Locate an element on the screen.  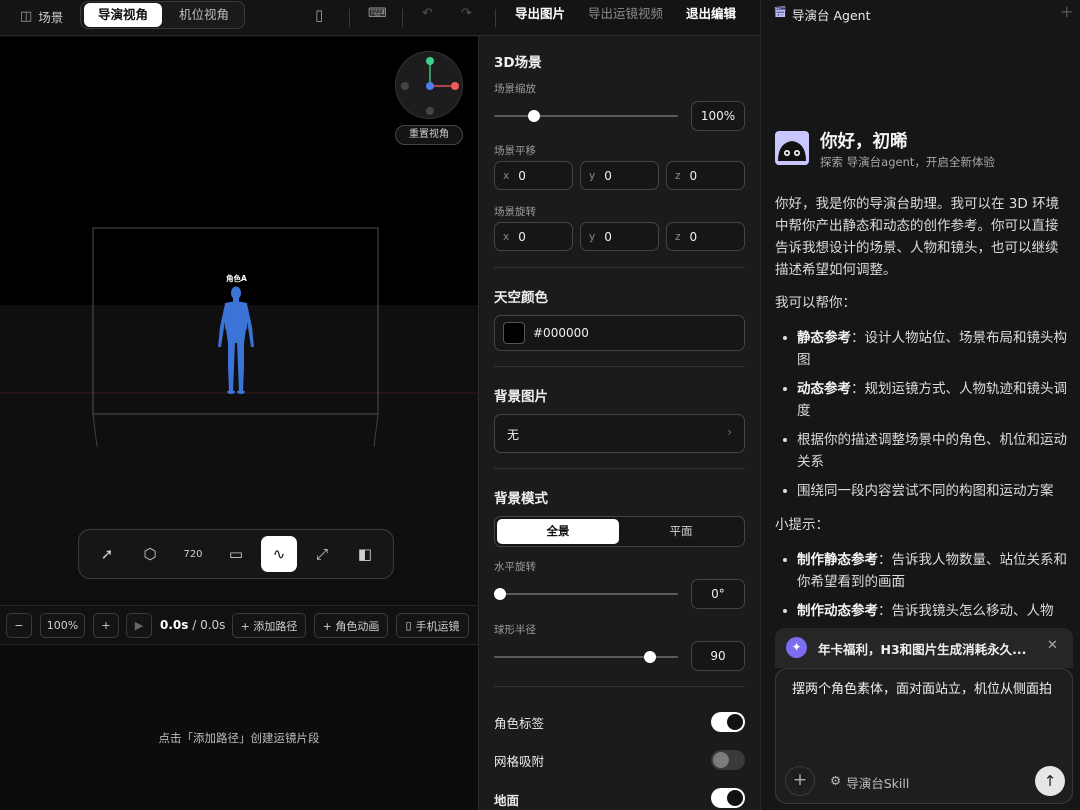
tab-camera-view: 机位视角 is located at coordinates (204, 15).